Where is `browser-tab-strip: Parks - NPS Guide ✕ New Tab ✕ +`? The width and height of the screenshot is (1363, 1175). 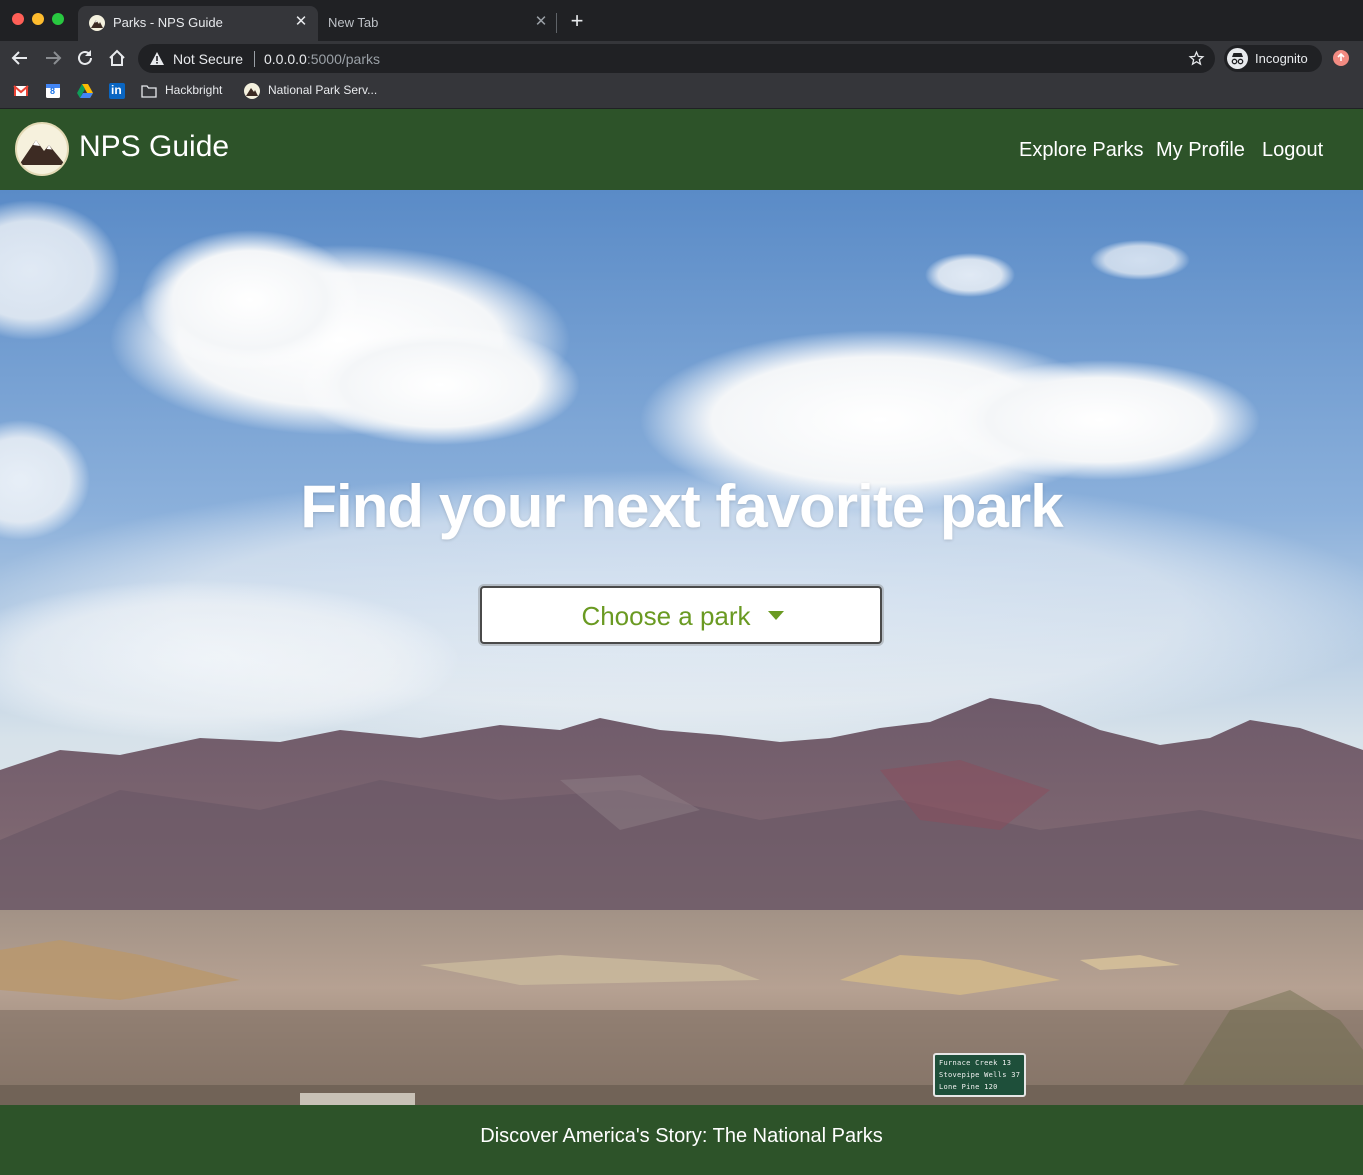 browser-tab-strip: Parks - NPS Guide ✕ New Tab ✕ + is located at coordinates (681, 20).